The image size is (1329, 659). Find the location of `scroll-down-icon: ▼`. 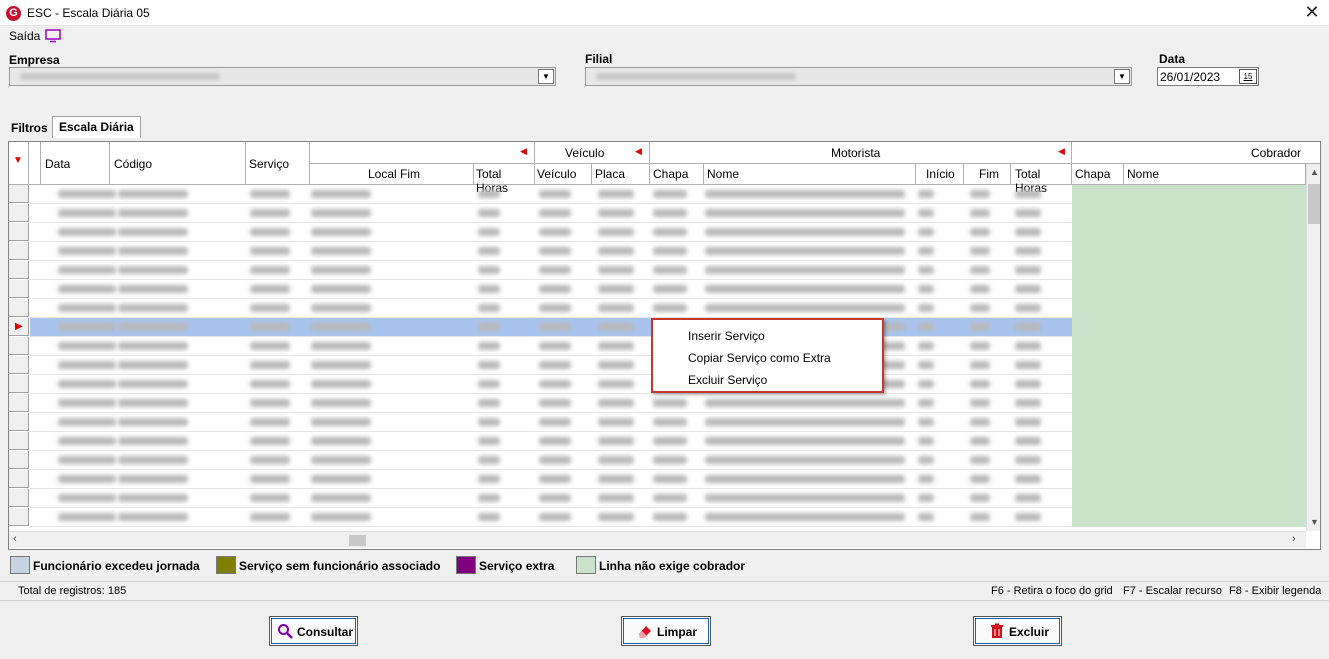

scroll-down-icon: ▼ is located at coordinates (1314, 522).